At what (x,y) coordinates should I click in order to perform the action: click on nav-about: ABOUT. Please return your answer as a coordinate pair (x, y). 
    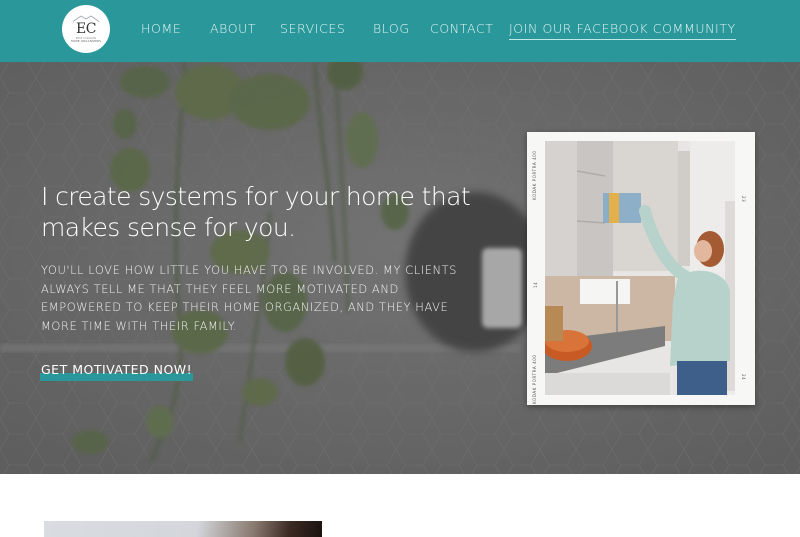
    Looking at the image, I should click on (233, 28).